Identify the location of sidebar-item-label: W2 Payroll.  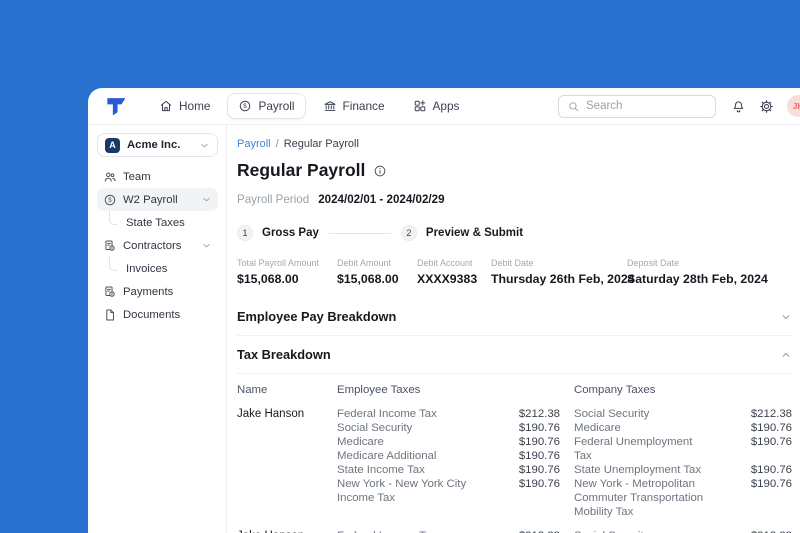
(150, 199).